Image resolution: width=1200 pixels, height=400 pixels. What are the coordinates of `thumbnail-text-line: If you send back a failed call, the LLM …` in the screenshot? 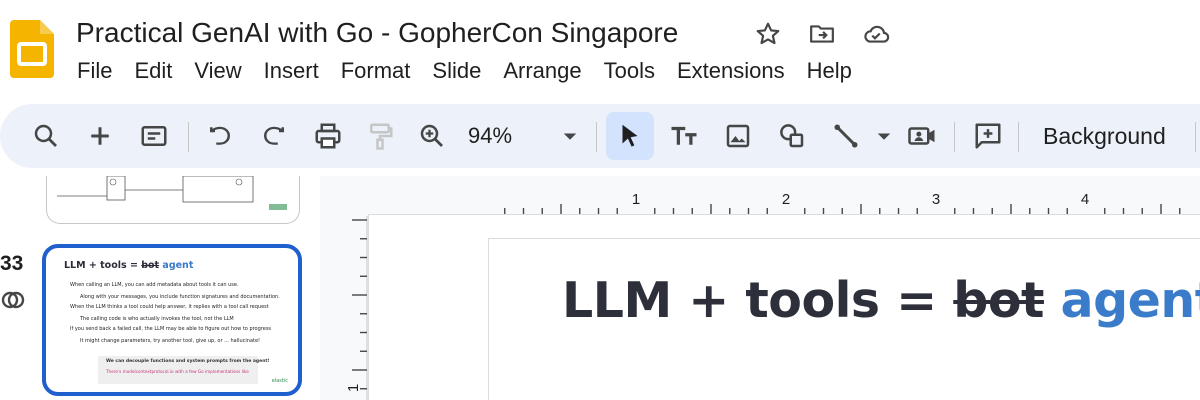 It's located at (171, 329).